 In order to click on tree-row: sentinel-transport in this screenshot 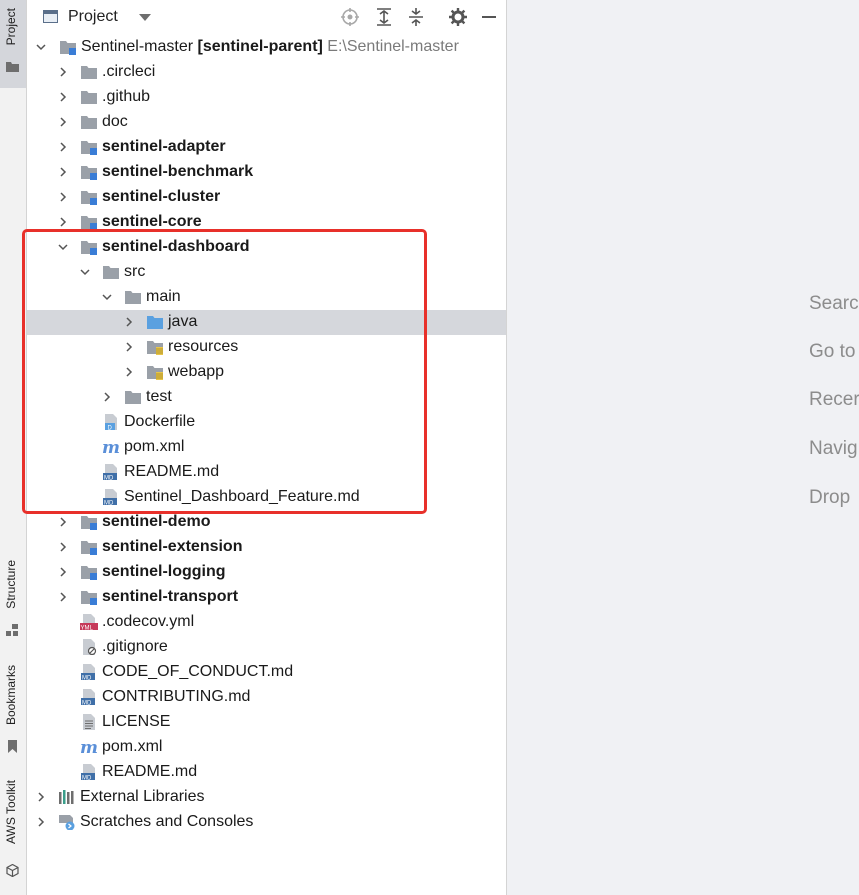, I will do `click(266, 597)`.